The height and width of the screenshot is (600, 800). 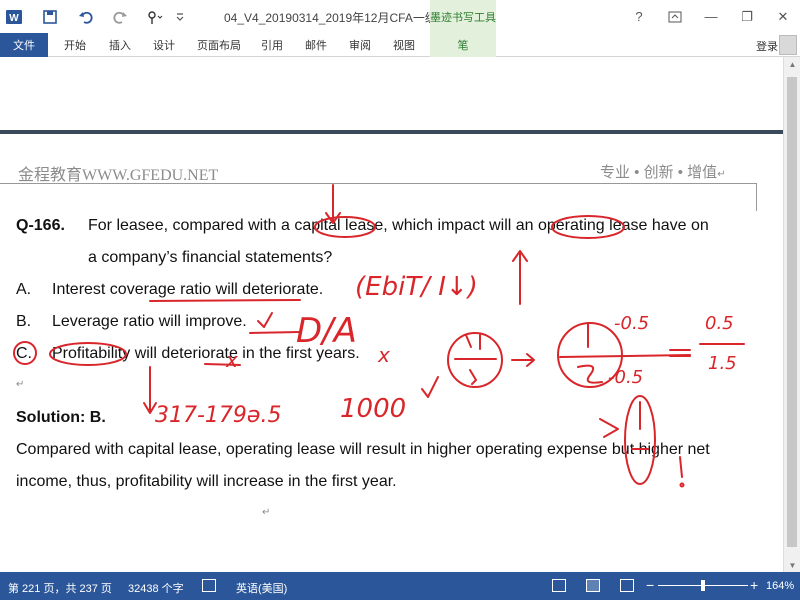 I want to click on ribbon-display-icon, so click(x=675, y=16).